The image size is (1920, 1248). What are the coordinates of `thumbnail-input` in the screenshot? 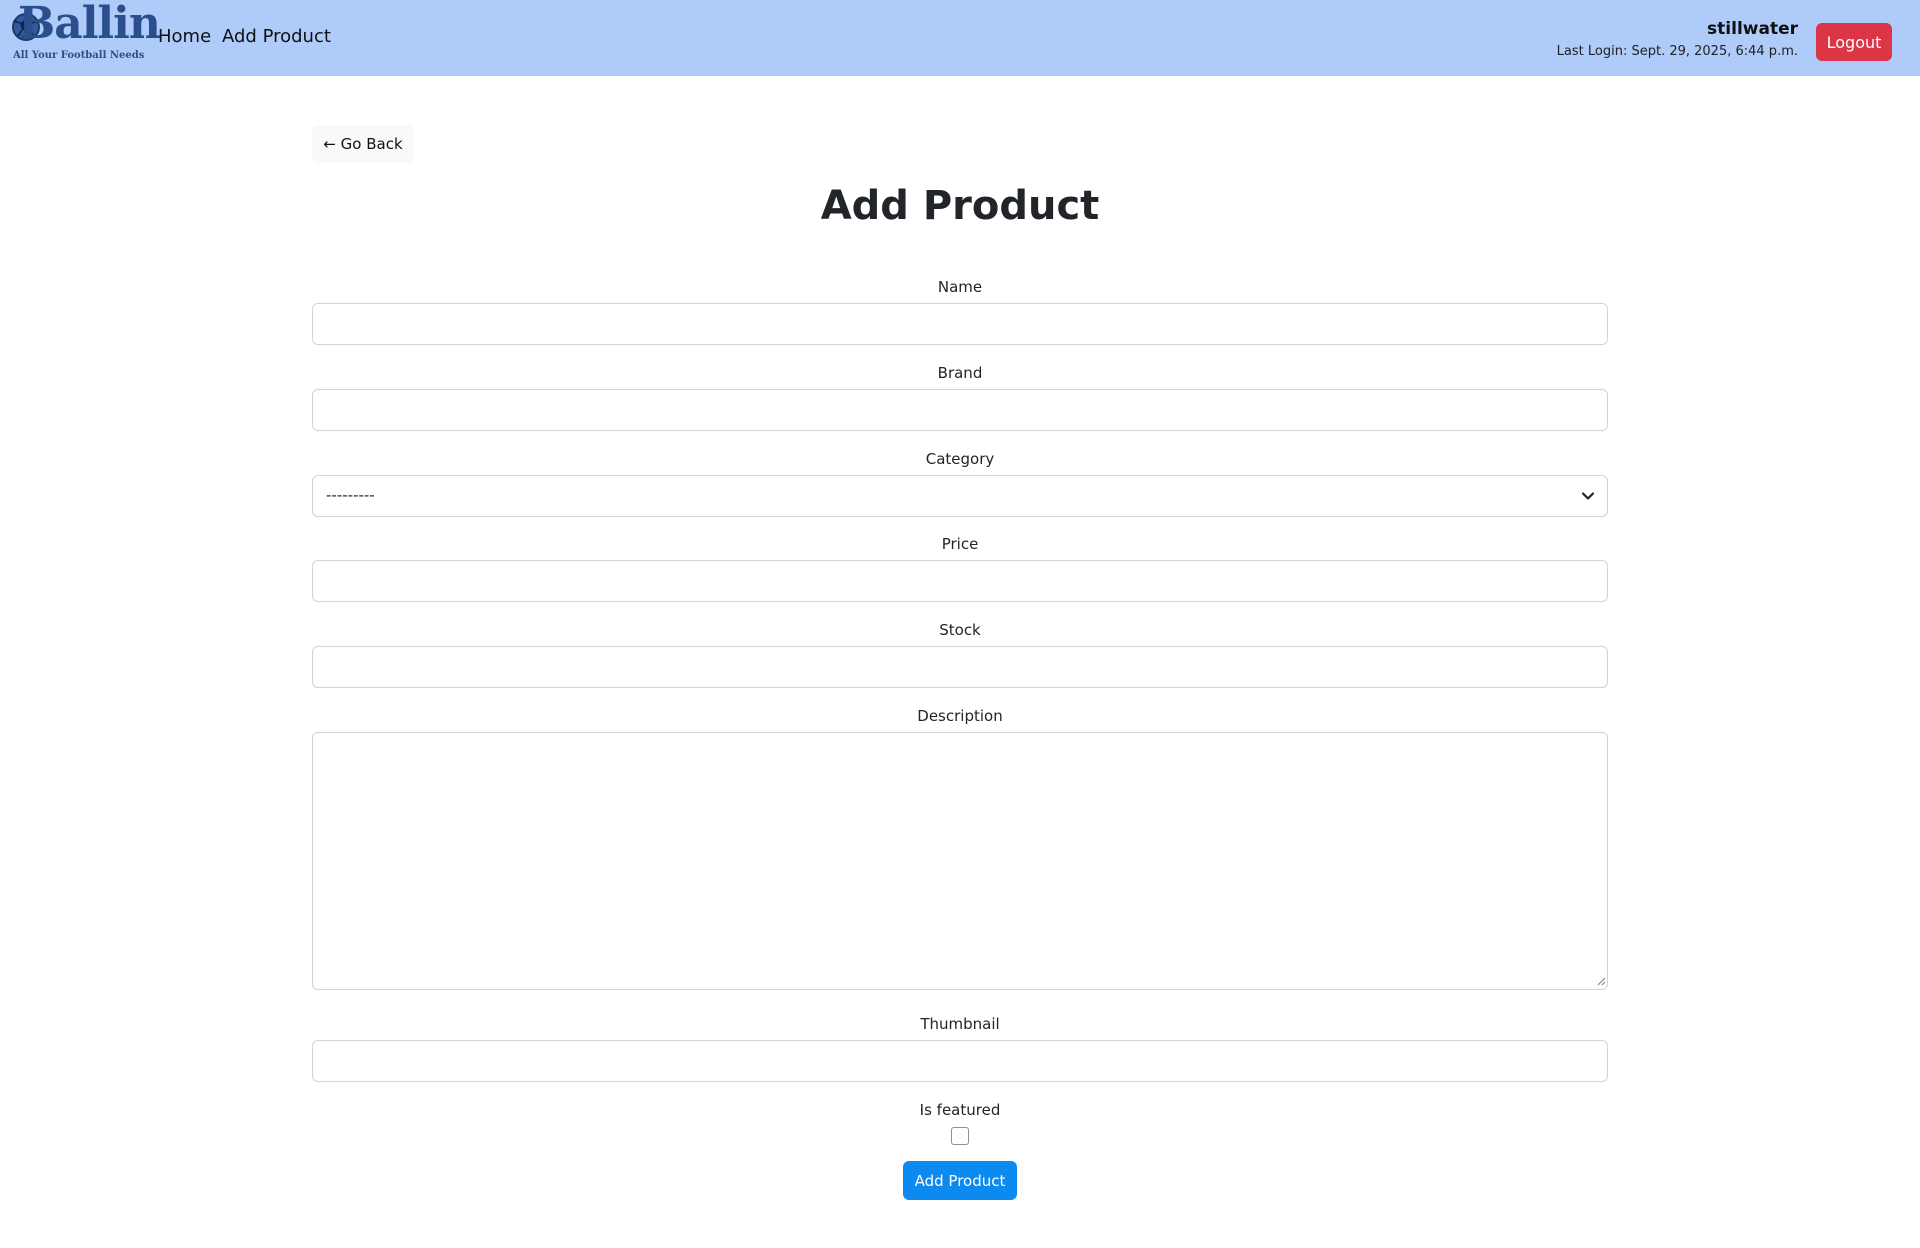 It's located at (960, 1061).